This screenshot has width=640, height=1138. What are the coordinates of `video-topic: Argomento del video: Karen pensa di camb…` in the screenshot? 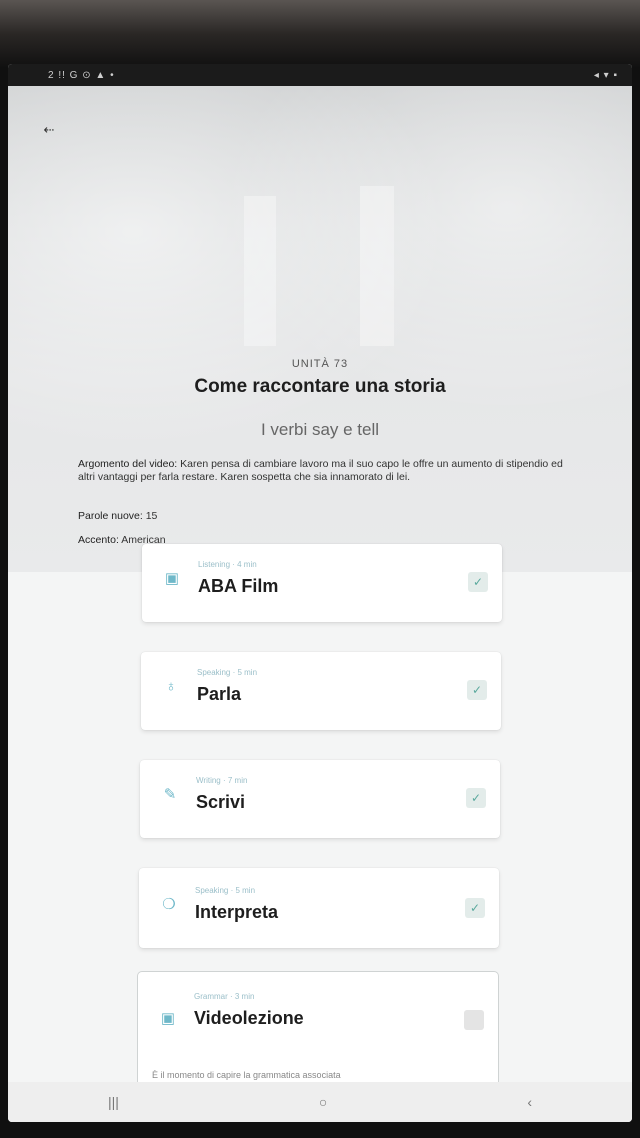 It's located at (321, 471).